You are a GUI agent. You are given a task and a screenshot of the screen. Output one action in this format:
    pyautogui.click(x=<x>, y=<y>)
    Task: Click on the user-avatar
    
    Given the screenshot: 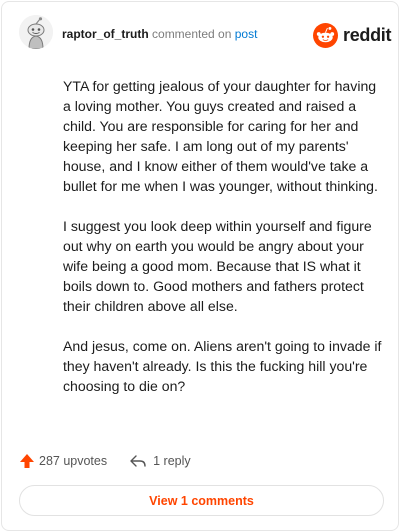 What is the action you would take?
    pyautogui.click(x=36, y=32)
    